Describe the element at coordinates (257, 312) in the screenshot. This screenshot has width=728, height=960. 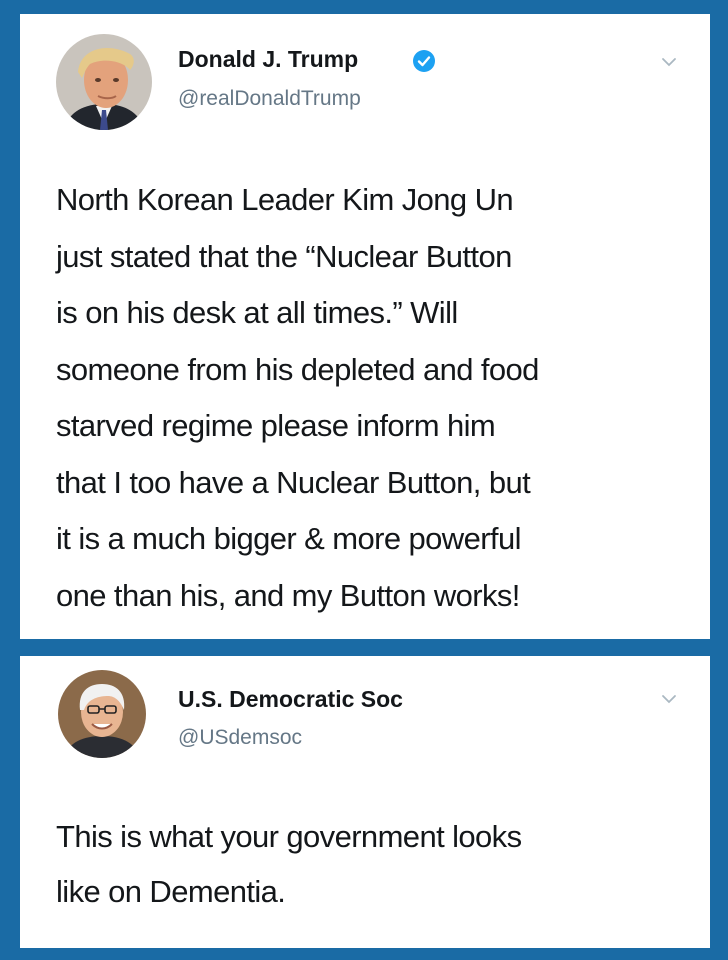
I see `tweet-text-line: is on his desk at all times.” Will` at that location.